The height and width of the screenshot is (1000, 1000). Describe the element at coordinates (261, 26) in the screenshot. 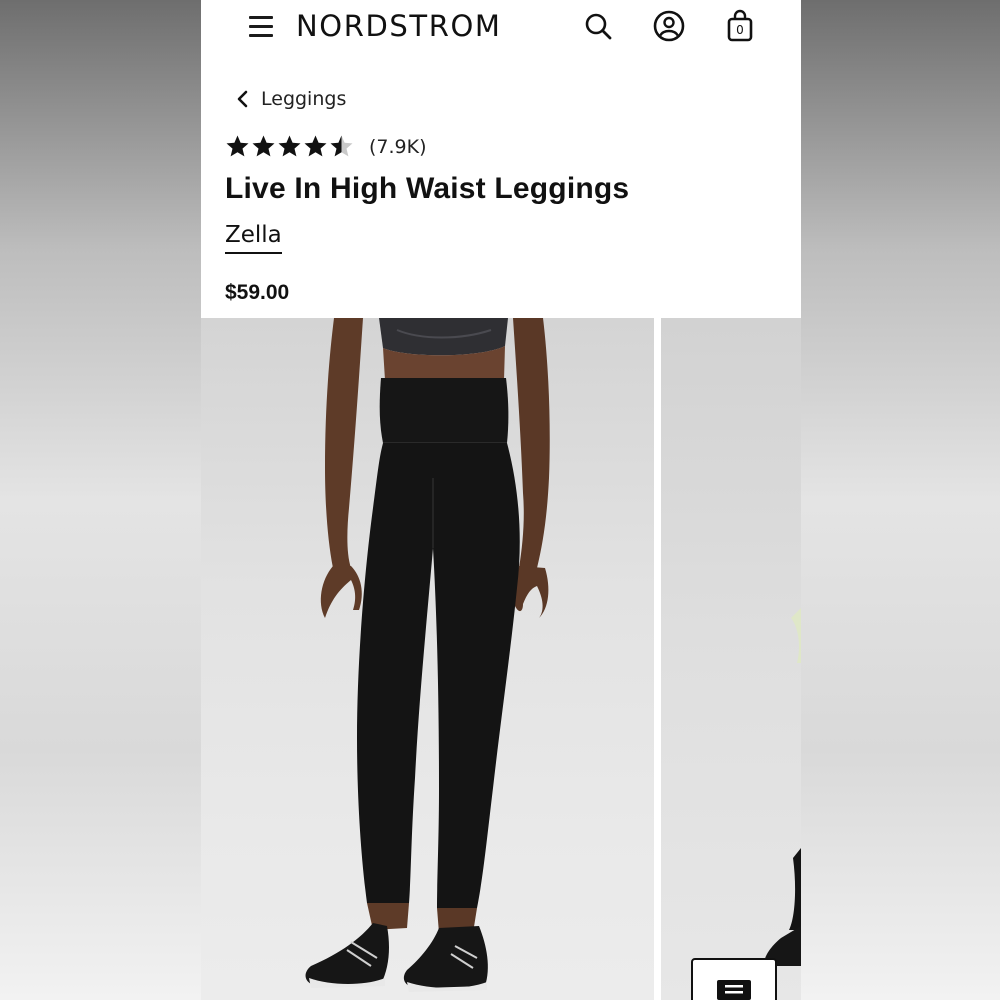

I see `menu-icon` at that location.